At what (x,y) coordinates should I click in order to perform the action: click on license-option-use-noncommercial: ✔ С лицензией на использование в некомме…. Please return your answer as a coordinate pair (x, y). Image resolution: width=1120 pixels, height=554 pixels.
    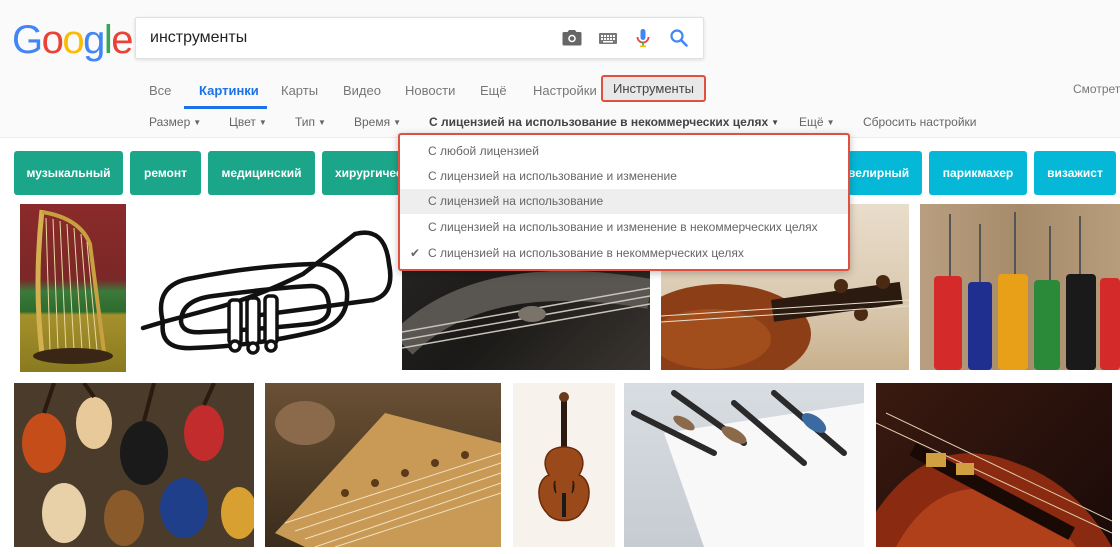
    Looking at the image, I should click on (624, 253).